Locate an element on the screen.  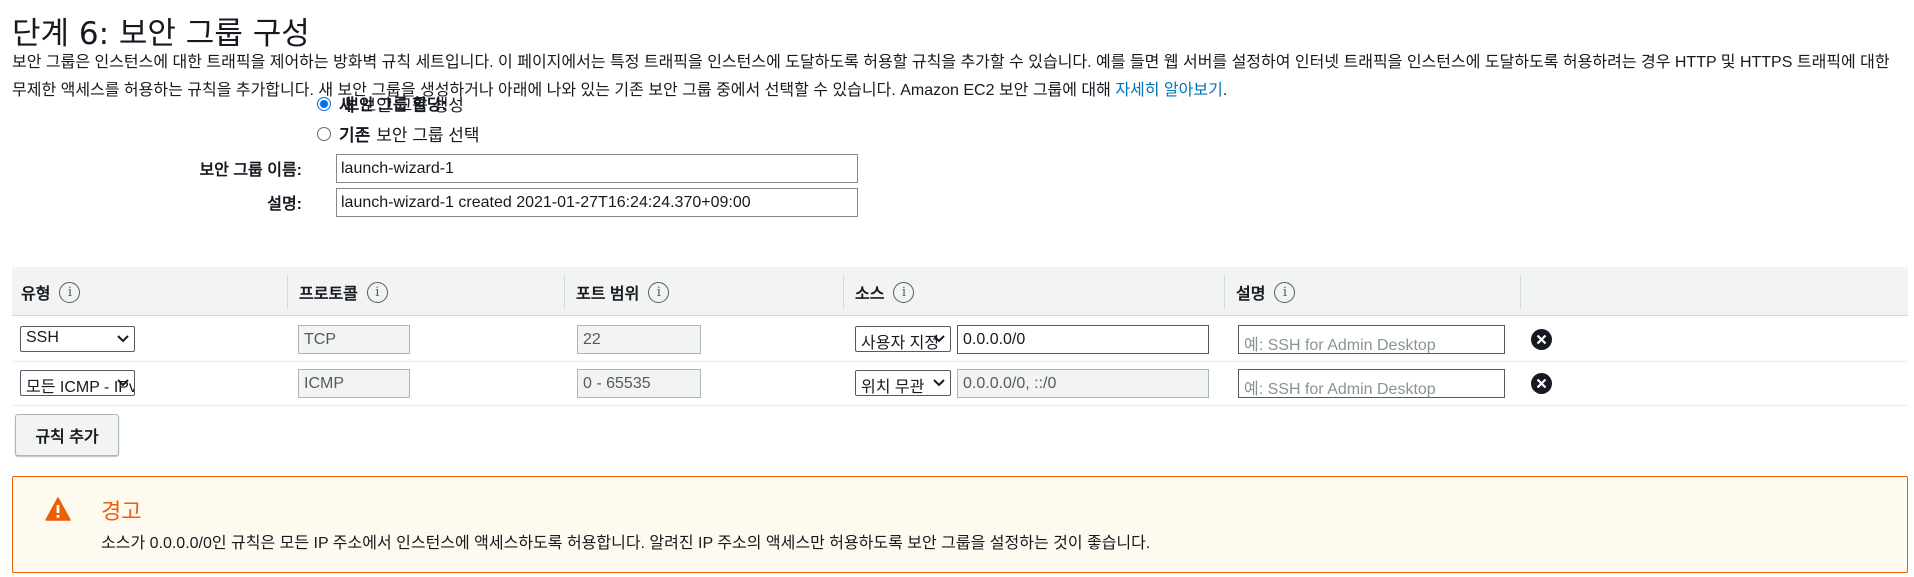
source-select: 위치 무관 is located at coordinates (903, 383).